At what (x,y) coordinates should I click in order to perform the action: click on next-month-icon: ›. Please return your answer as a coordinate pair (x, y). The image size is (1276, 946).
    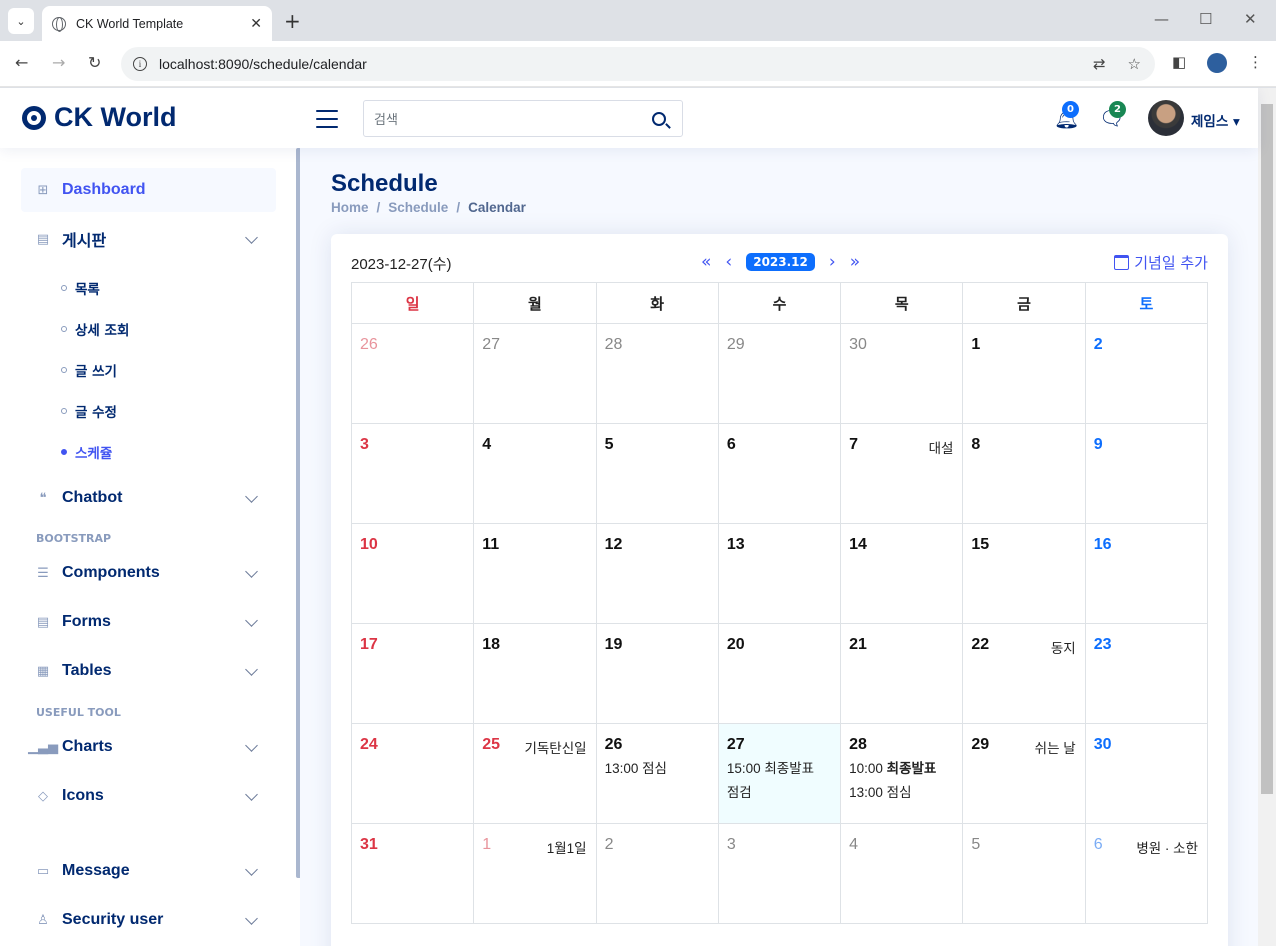
    Looking at the image, I should click on (832, 262).